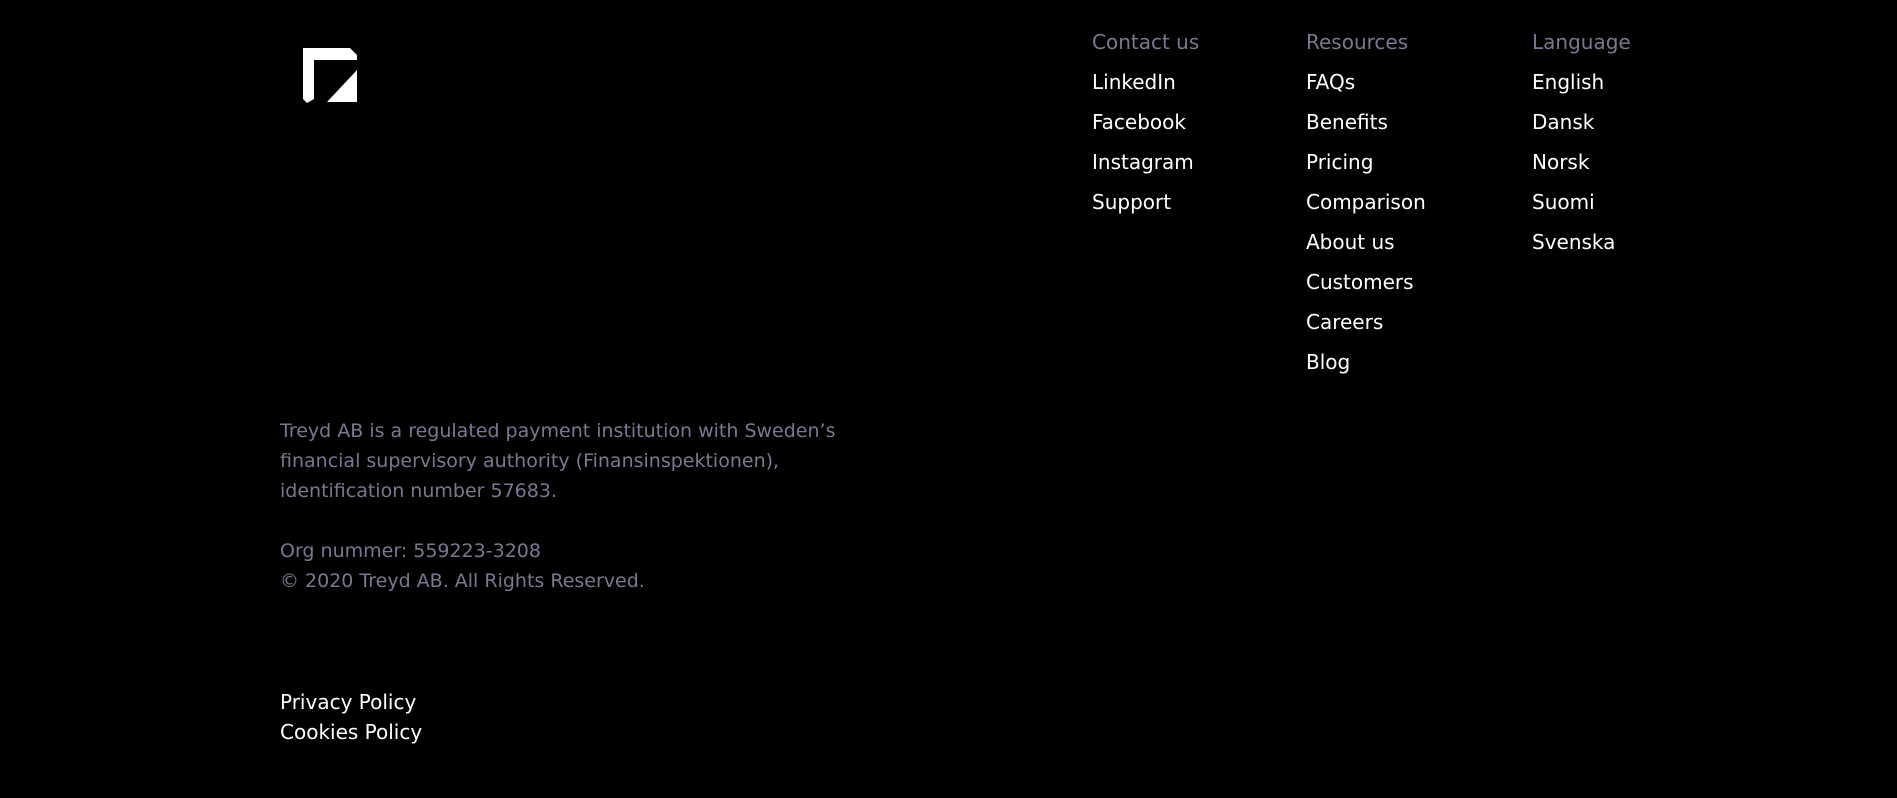  What do you see at coordinates (1581, 168) in the screenshot?
I see `language-norsk-link: Norsk` at bounding box center [1581, 168].